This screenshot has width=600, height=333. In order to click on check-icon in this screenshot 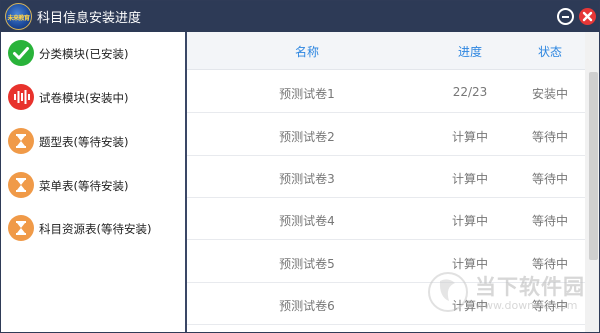, I will do `click(21, 53)`.